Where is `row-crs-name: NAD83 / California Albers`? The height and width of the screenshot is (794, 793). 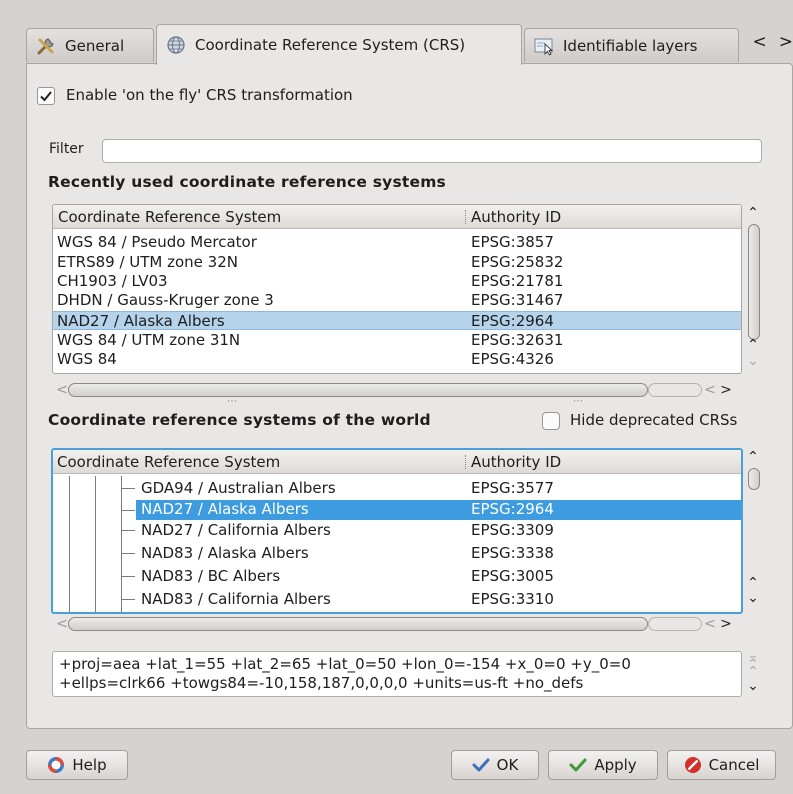
row-crs-name: NAD83 / California Albers is located at coordinates (236, 599).